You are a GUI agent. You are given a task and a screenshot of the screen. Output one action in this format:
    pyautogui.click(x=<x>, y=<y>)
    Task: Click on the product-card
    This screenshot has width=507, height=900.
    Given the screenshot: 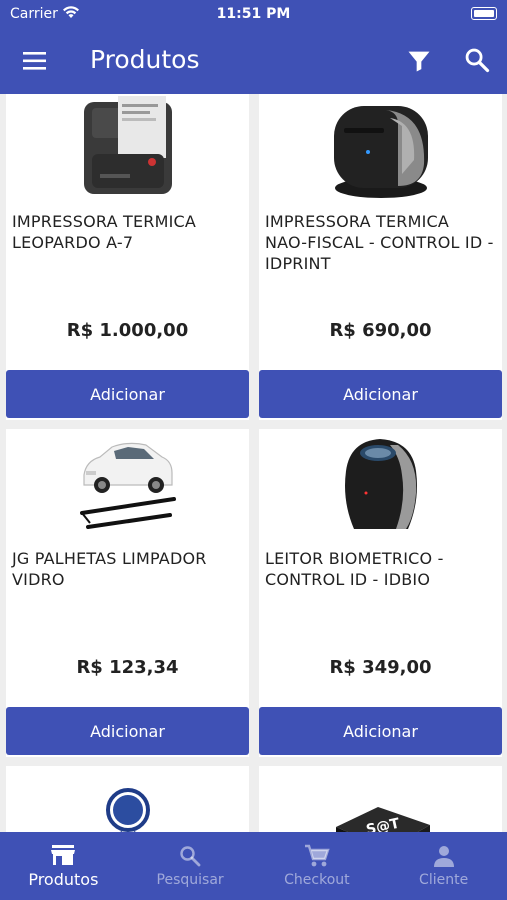 What is the action you would take?
    pyautogui.click(x=127, y=799)
    